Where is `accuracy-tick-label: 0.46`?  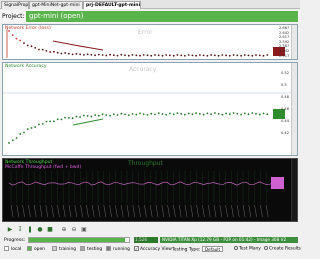
accuracy-tick-label: 0.46 is located at coordinates (285, 109).